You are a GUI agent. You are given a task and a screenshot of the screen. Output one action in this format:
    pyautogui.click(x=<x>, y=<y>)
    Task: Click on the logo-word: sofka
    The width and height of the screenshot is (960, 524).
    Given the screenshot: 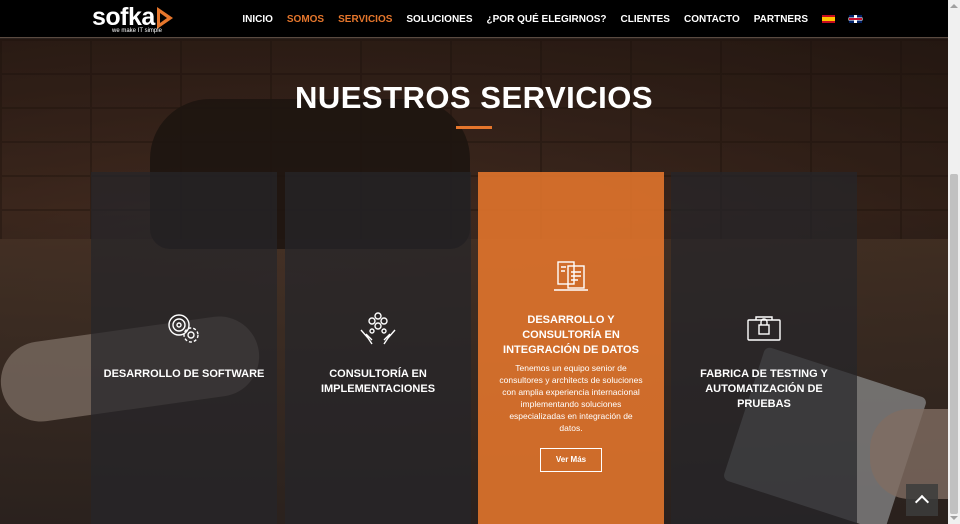 What is the action you would take?
    pyautogui.click(x=123, y=17)
    